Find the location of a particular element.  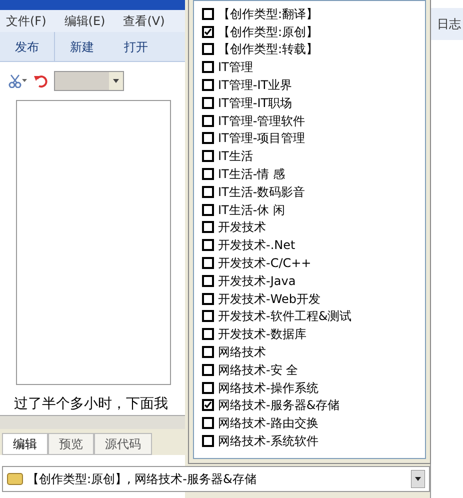

category-option: IT生活-情 感 is located at coordinates (309, 174).